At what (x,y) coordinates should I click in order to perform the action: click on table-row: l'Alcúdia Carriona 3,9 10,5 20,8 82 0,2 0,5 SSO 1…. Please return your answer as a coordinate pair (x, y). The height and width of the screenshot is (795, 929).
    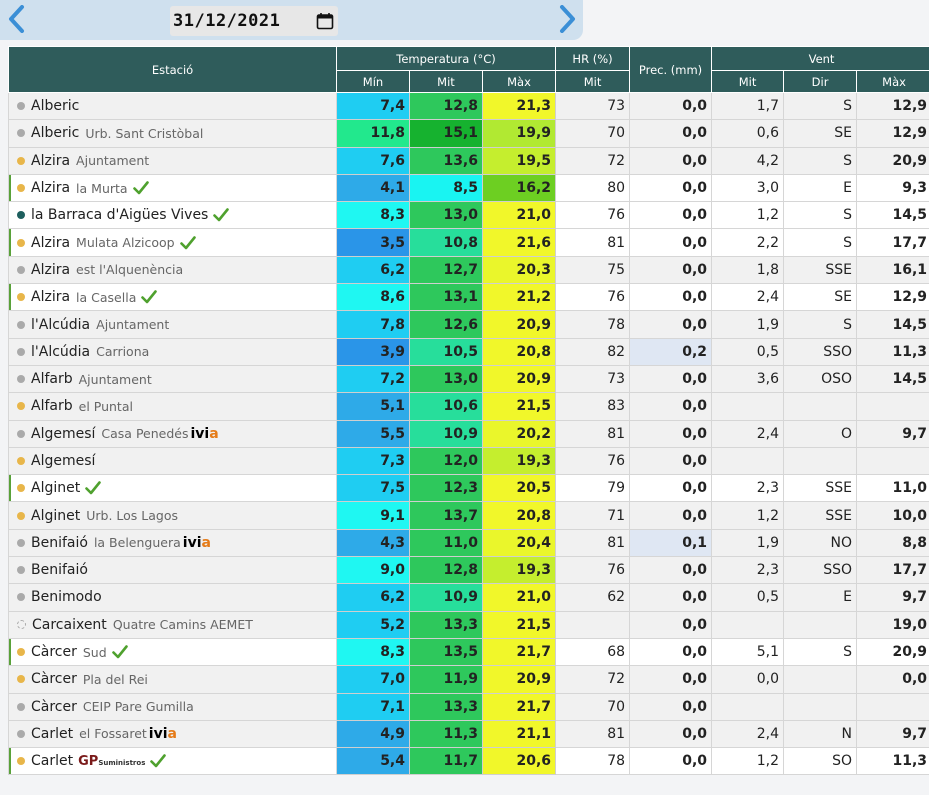
    Looking at the image, I should click on (468, 351).